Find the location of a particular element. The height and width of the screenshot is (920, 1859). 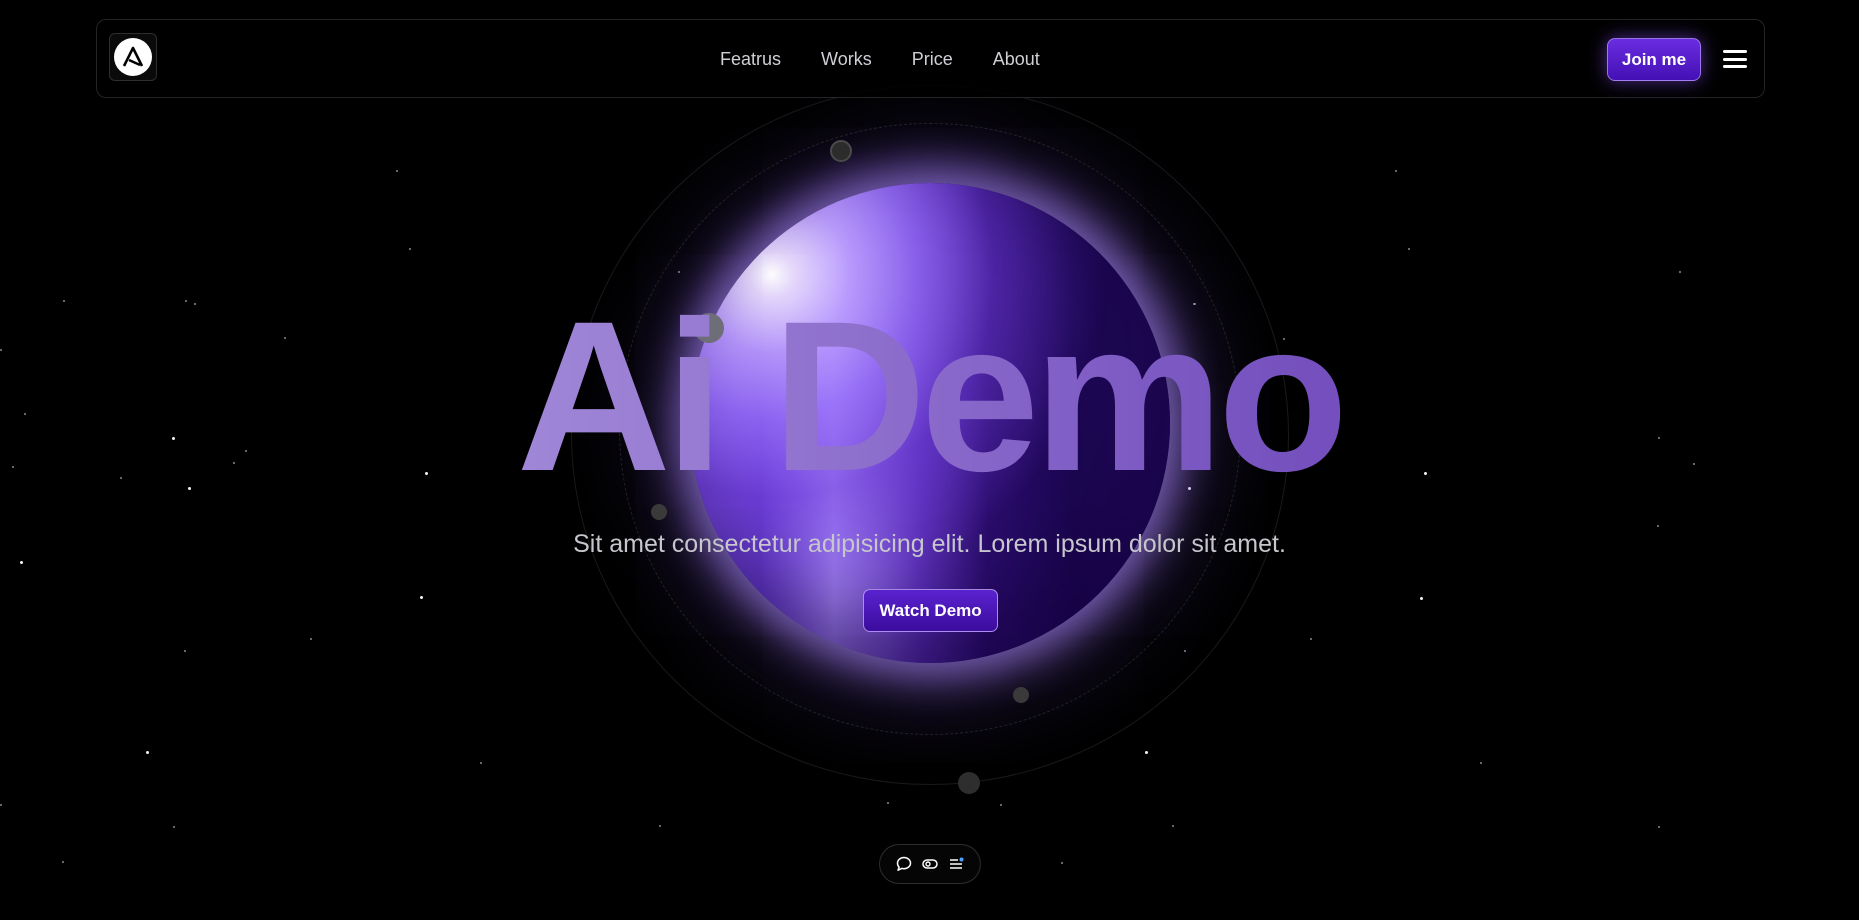

nav-link-about: About is located at coordinates (1016, 59).